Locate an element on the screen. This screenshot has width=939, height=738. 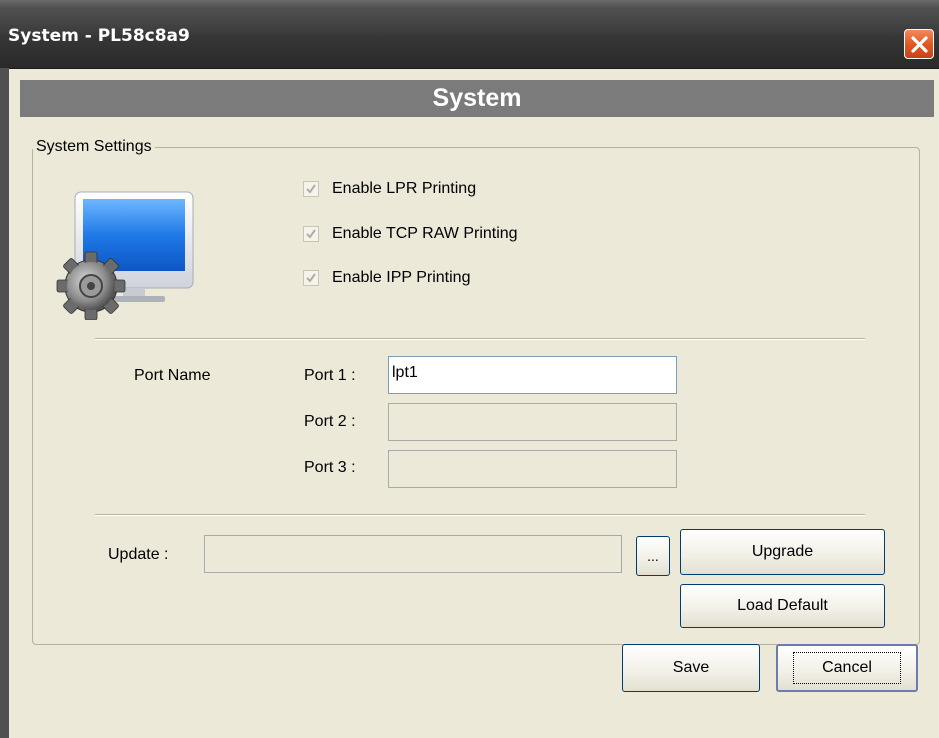
cancel-button: Cancel is located at coordinates (847, 668).